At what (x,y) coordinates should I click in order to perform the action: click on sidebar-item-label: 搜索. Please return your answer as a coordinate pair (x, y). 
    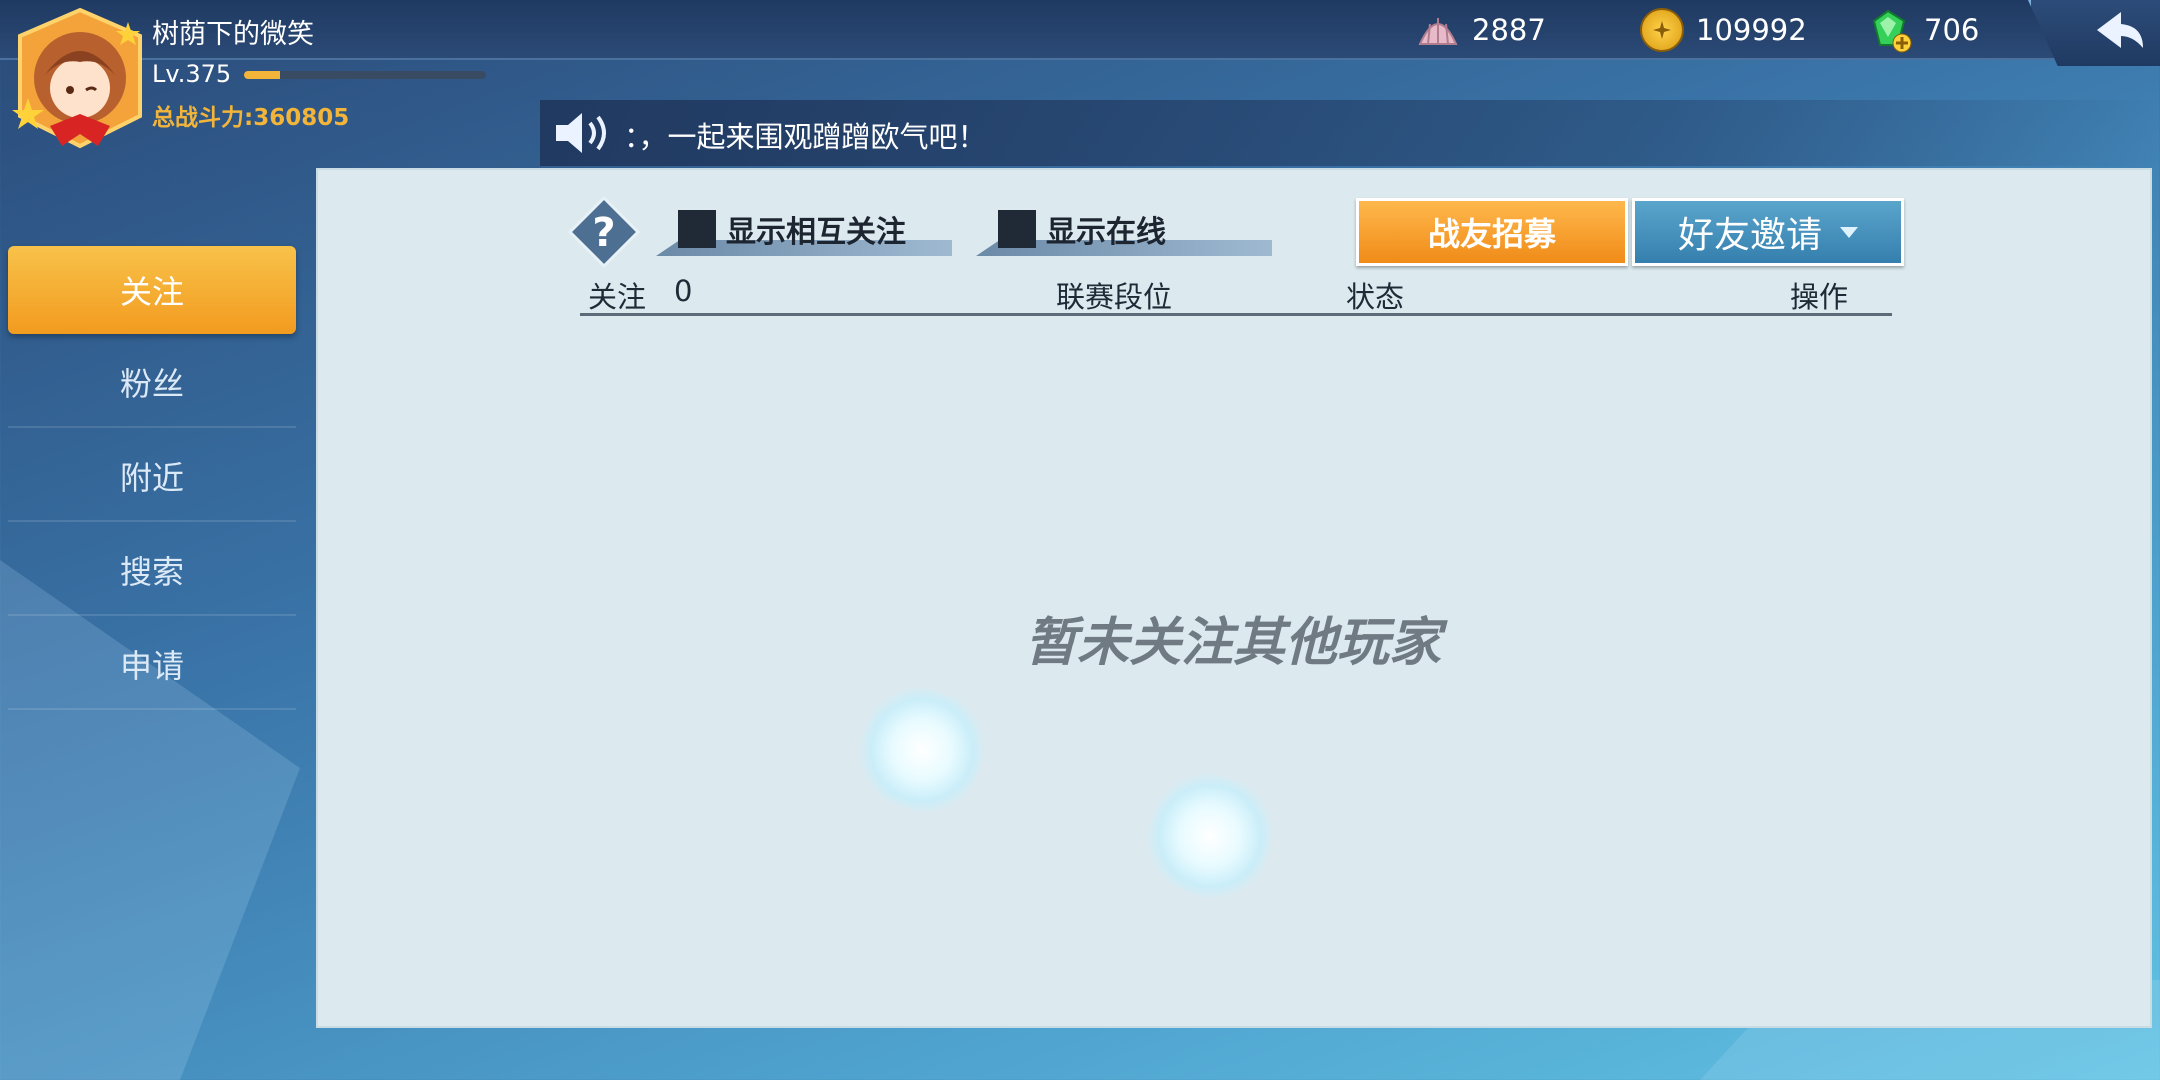
    Looking at the image, I should click on (151, 572).